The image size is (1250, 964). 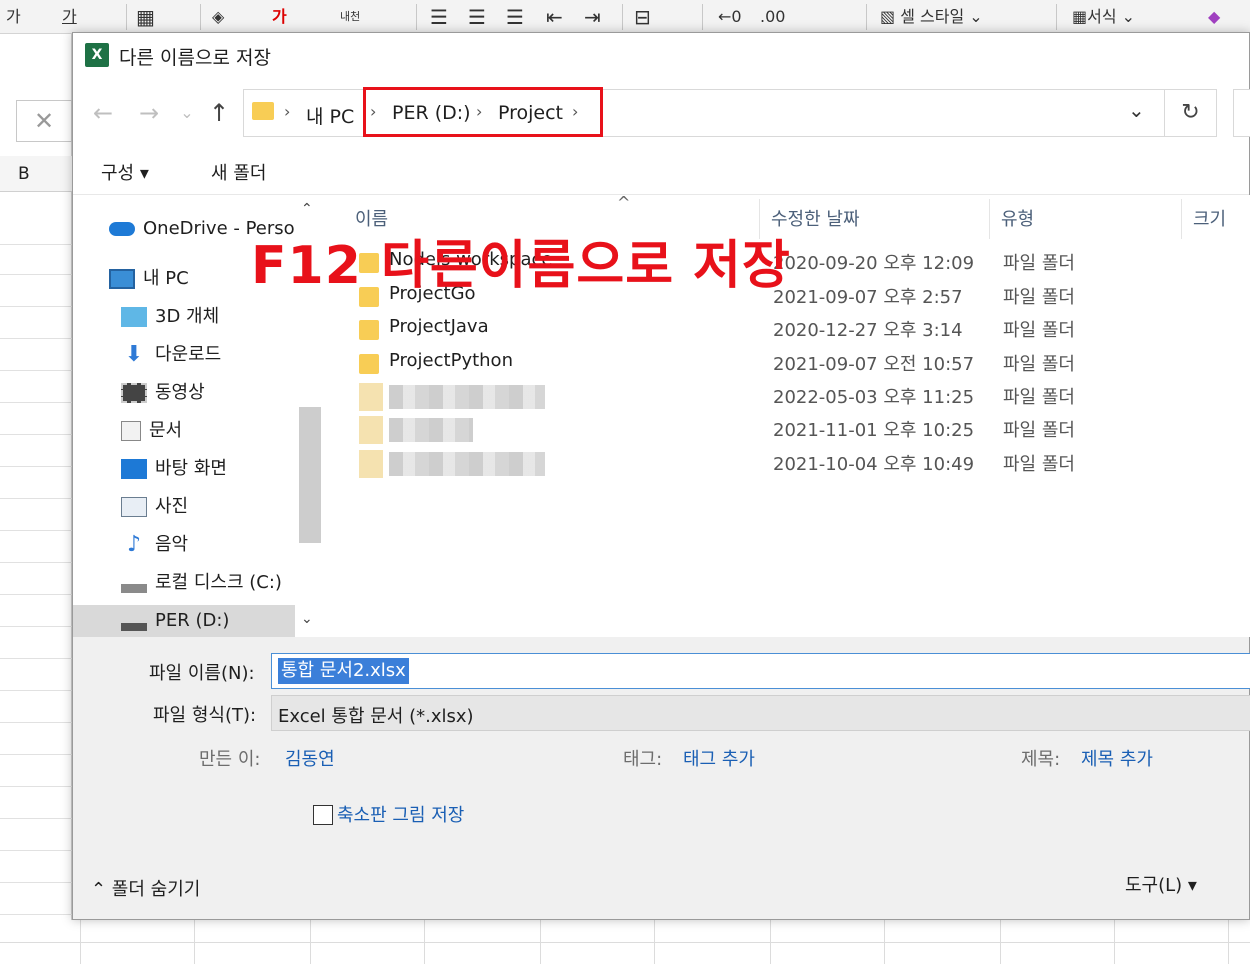 I want to click on sidebar-item-my-pc: 내 PC, so click(x=149, y=279).